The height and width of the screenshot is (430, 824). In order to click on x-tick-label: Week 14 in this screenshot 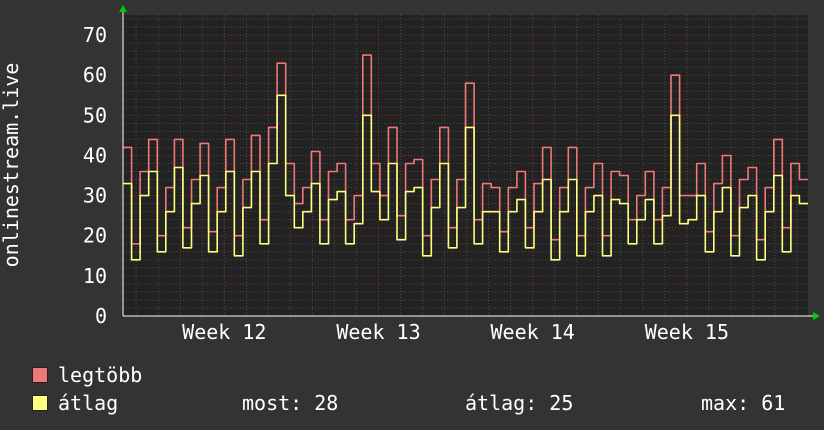, I will do `click(533, 332)`.